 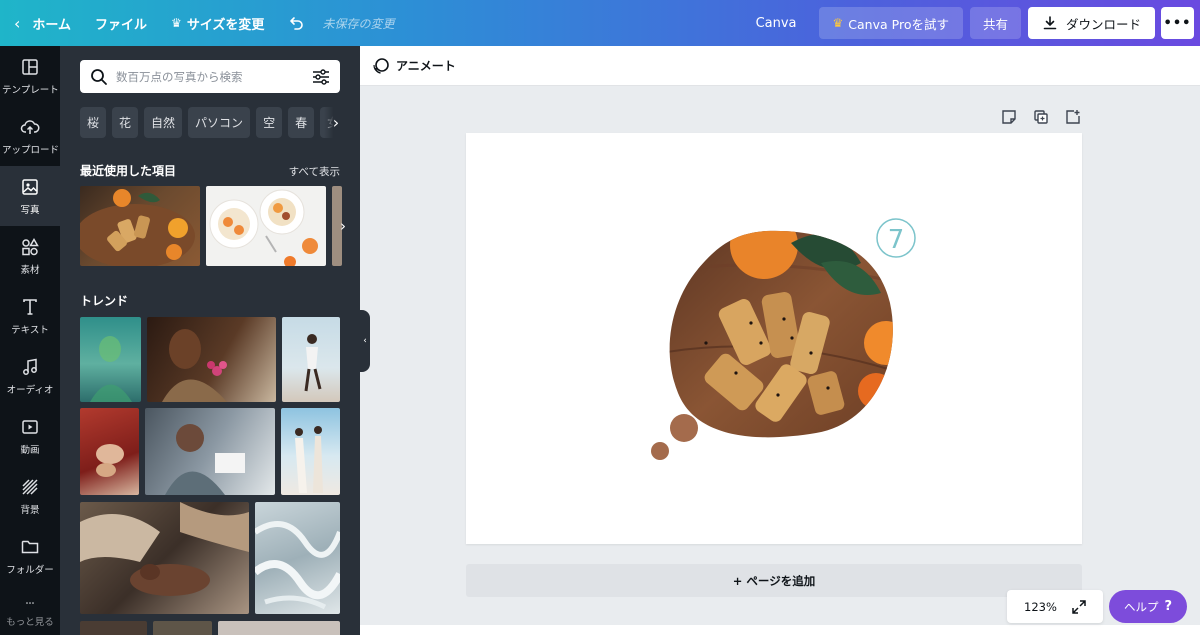 What do you see at coordinates (17, 23) in the screenshot?
I see `chevron-left-icon: ‹` at bounding box center [17, 23].